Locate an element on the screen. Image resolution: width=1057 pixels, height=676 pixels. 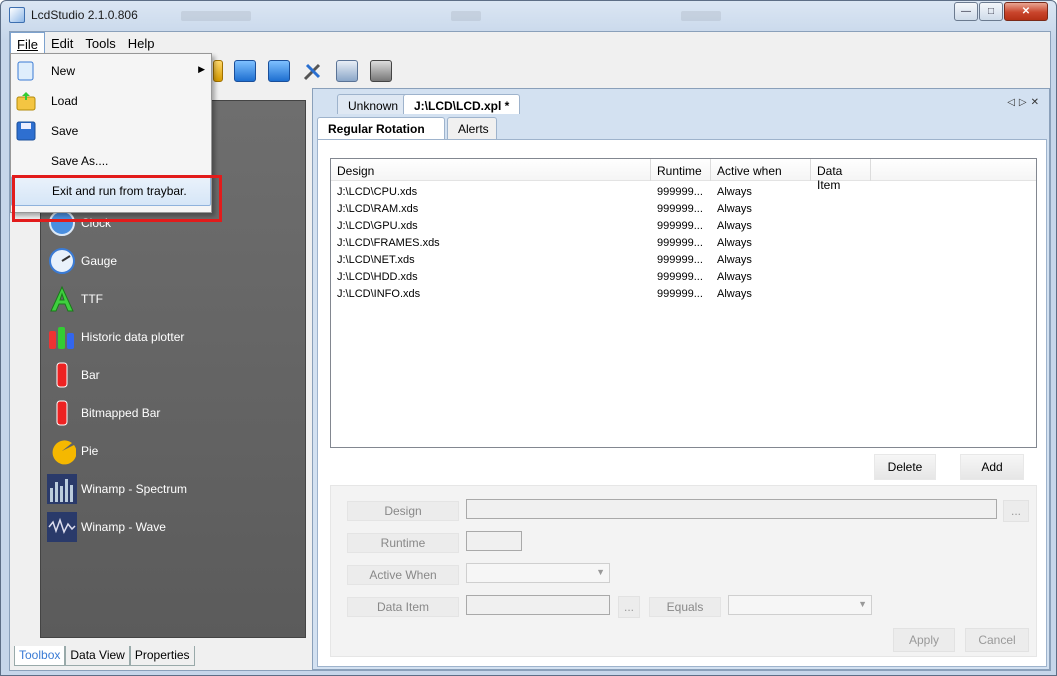
window-title: LcdStudio 2.1.0.806 is located at coordinates (84, 15).